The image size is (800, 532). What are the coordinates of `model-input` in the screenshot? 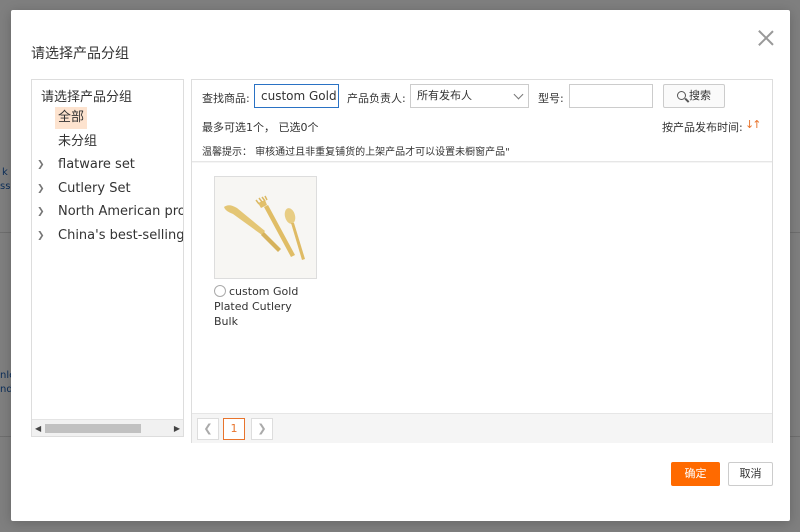 It's located at (611, 96).